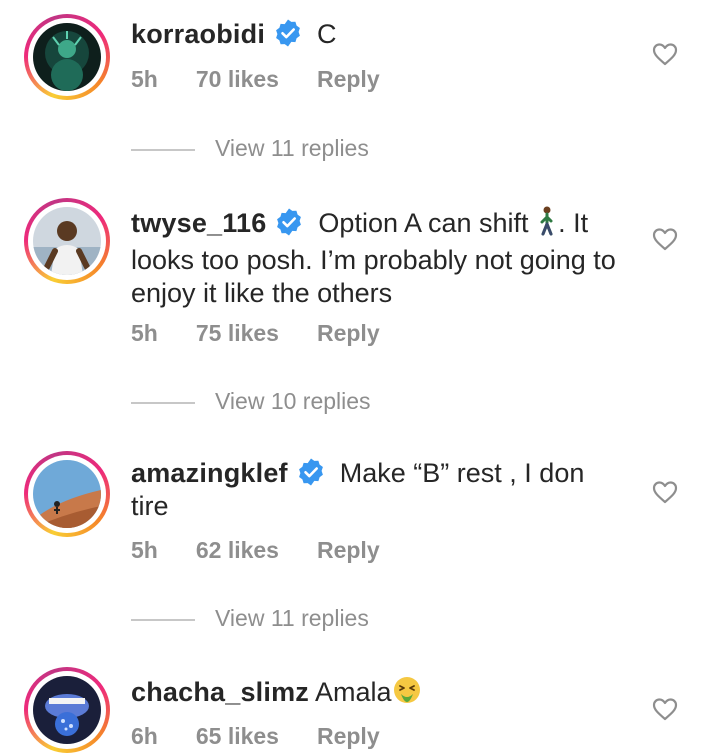  I want to click on comment-body: Option A can shift, so click(427, 223).